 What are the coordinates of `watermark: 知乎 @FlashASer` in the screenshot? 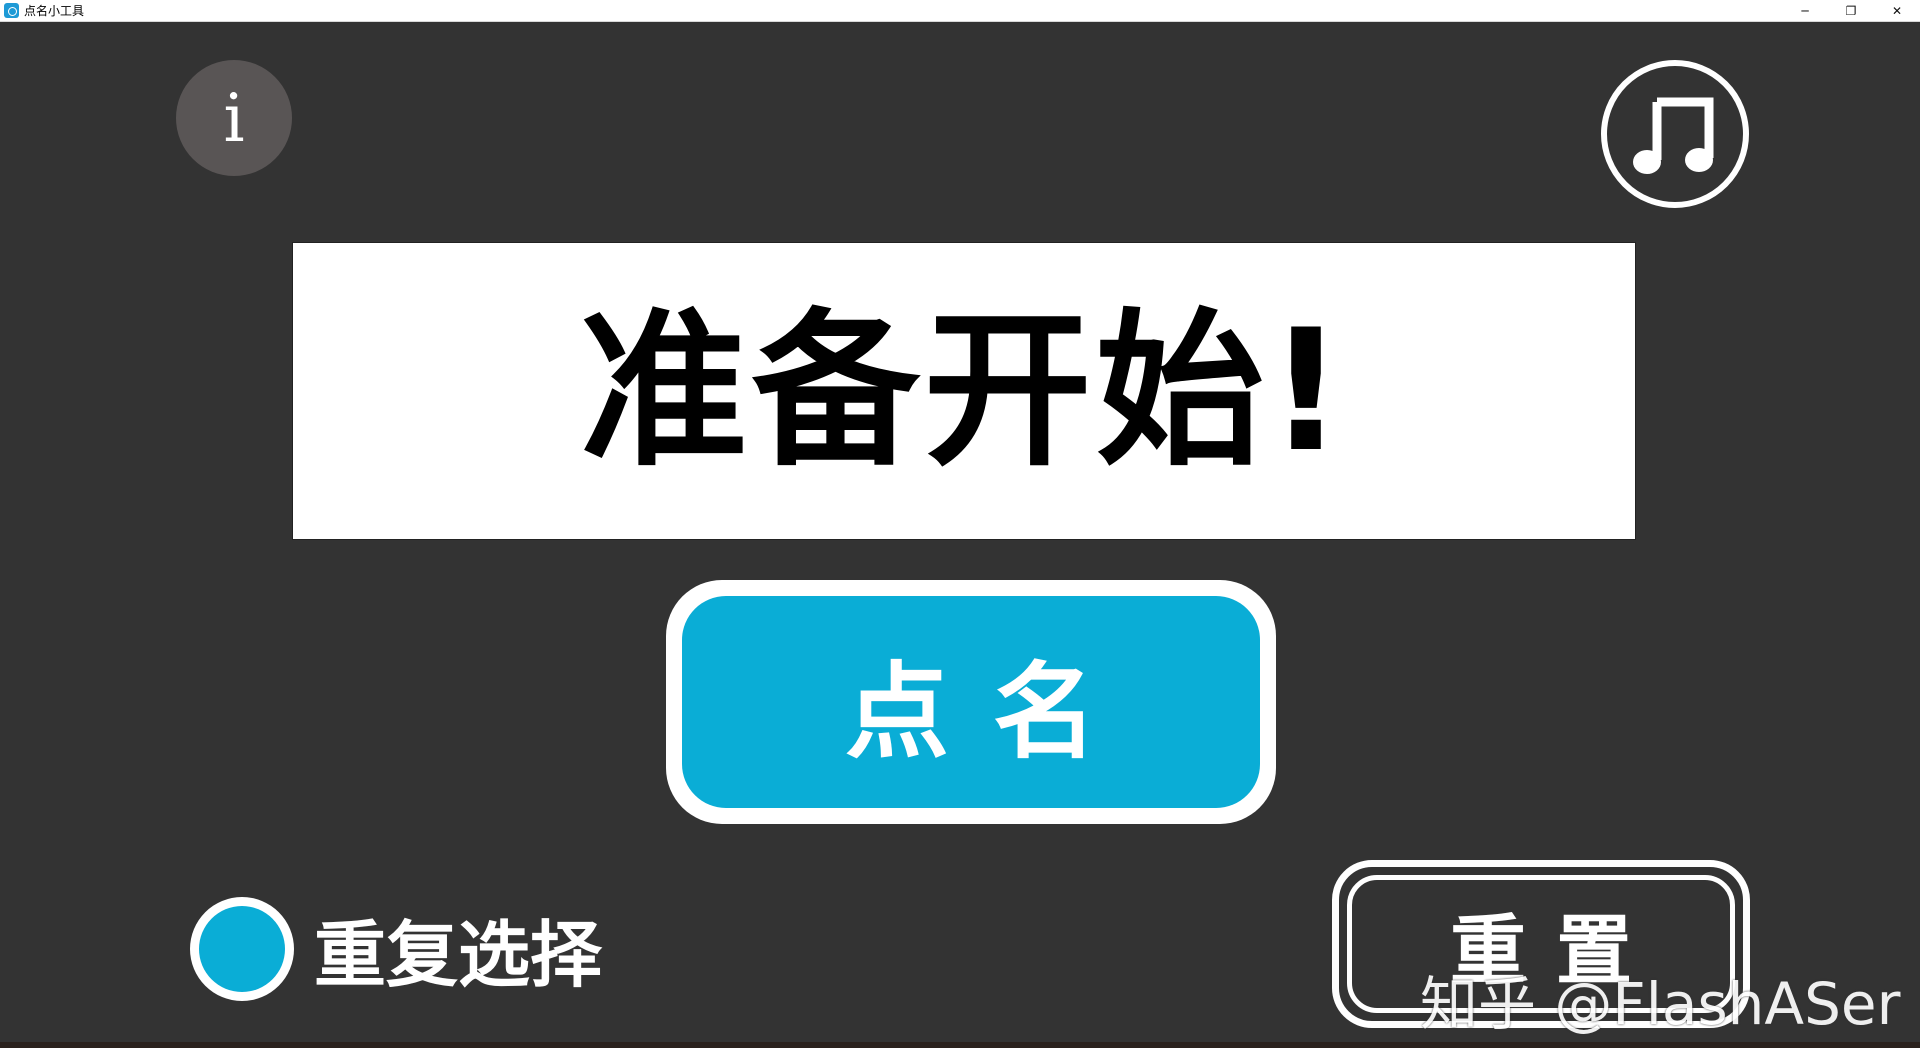 It's located at (1660, 1004).